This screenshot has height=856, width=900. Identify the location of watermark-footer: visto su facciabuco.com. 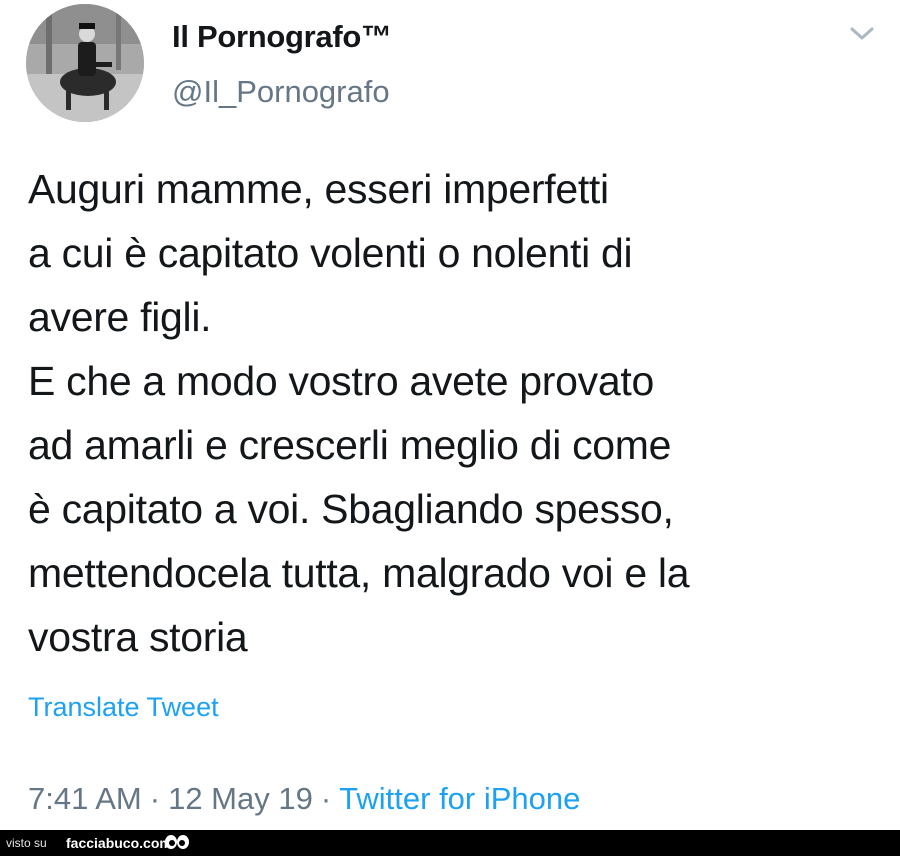
(450, 843).